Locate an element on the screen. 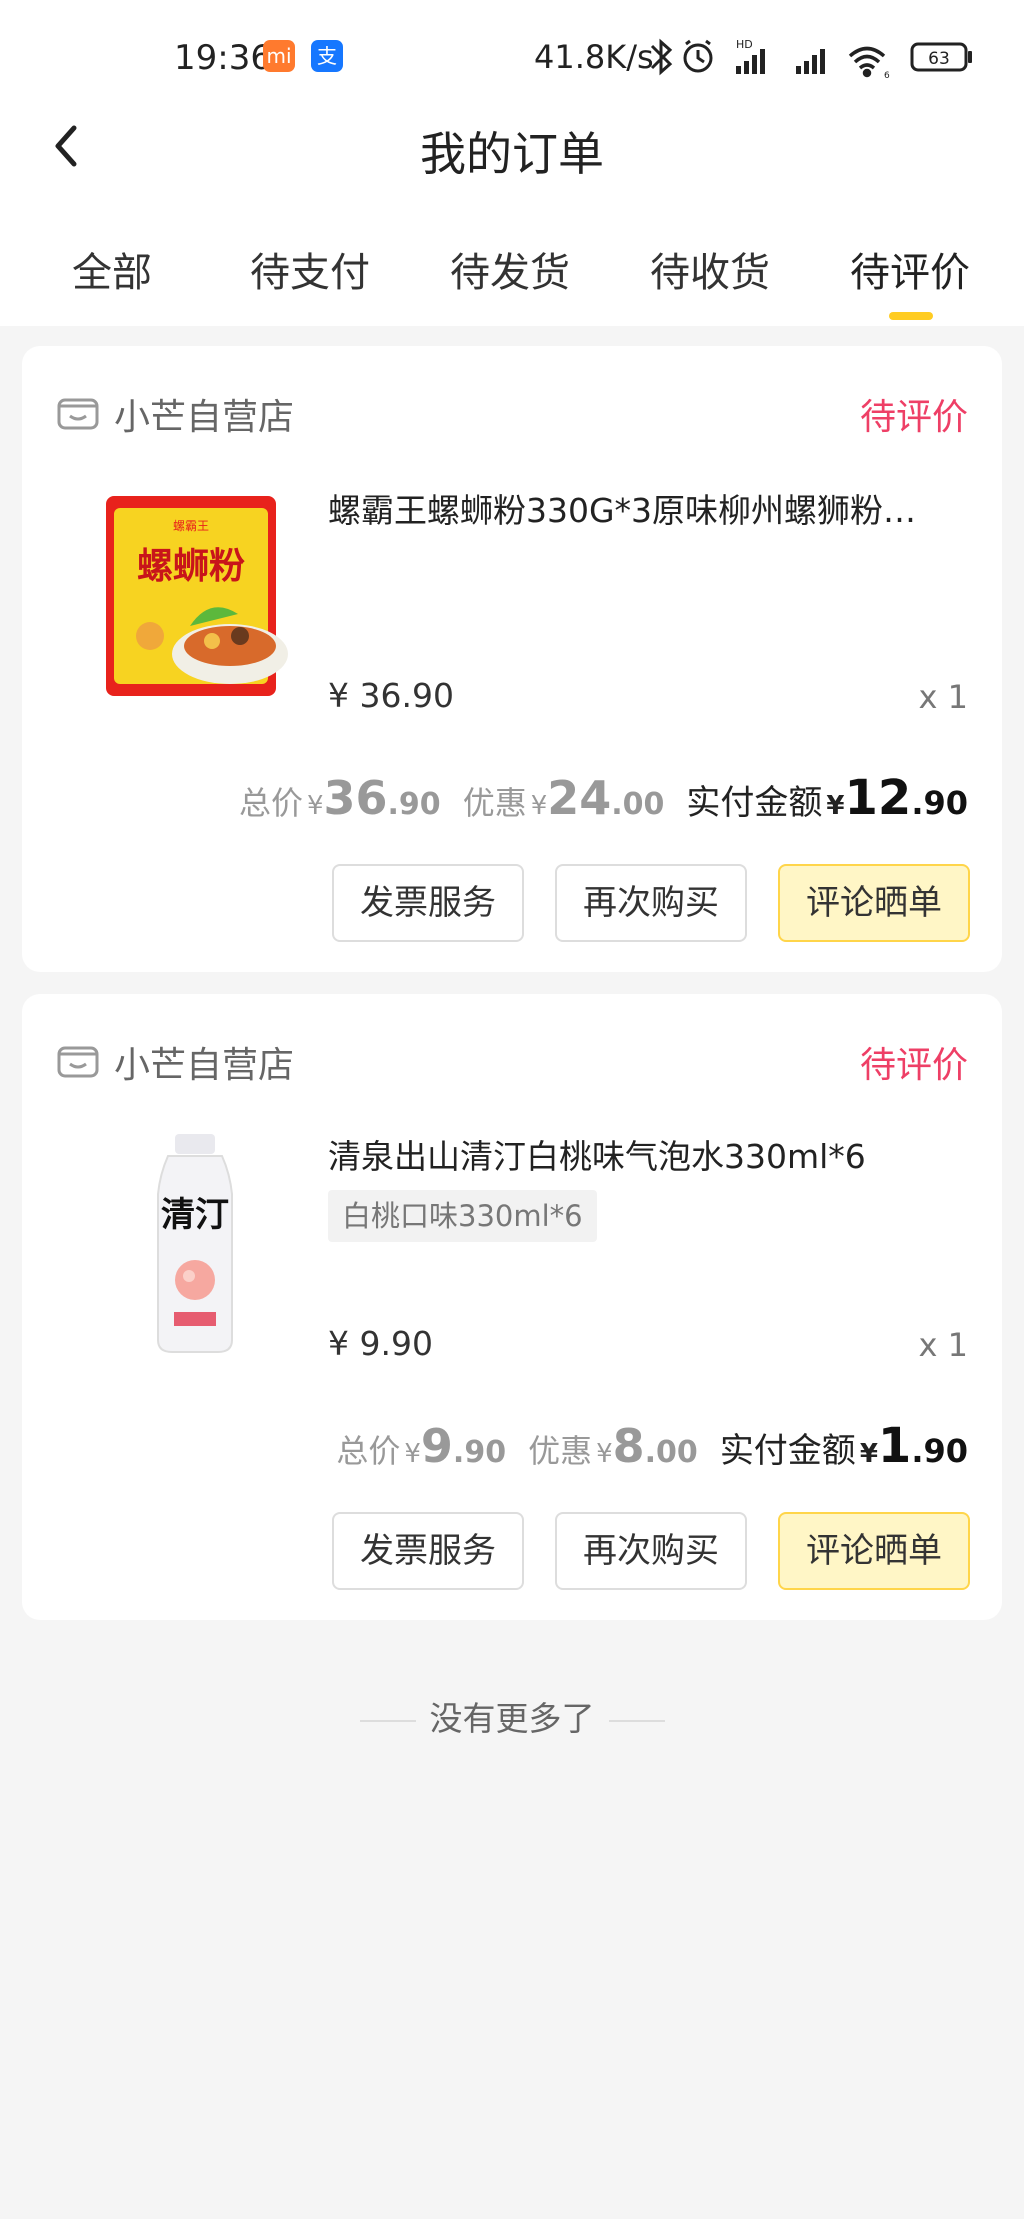 The width and height of the screenshot is (1024, 2219). product-variant: 白桃口味330ml*6 is located at coordinates (462, 1216).